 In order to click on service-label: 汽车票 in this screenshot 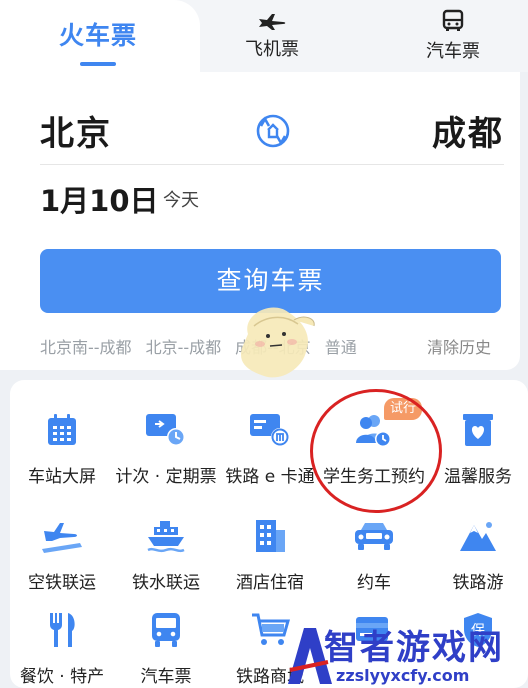, I will do `click(166, 677)`.